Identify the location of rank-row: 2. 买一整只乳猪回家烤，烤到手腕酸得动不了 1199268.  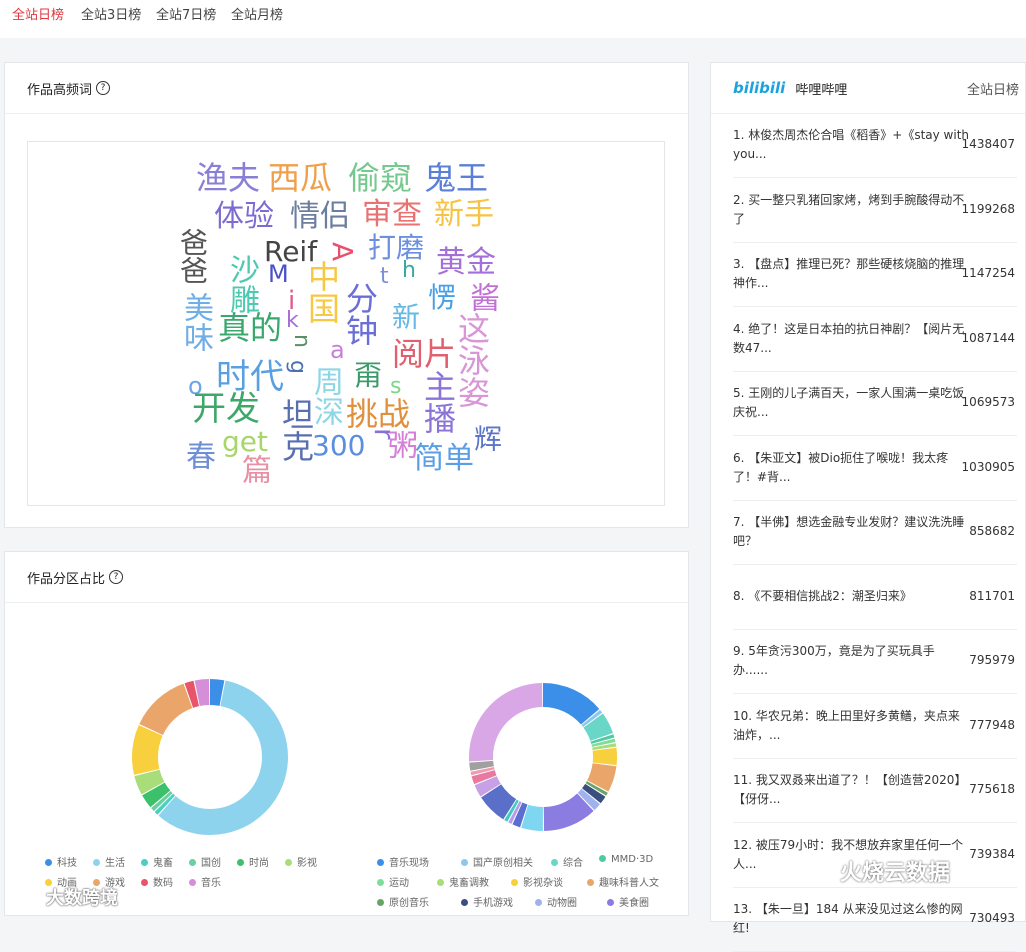
(875, 210).